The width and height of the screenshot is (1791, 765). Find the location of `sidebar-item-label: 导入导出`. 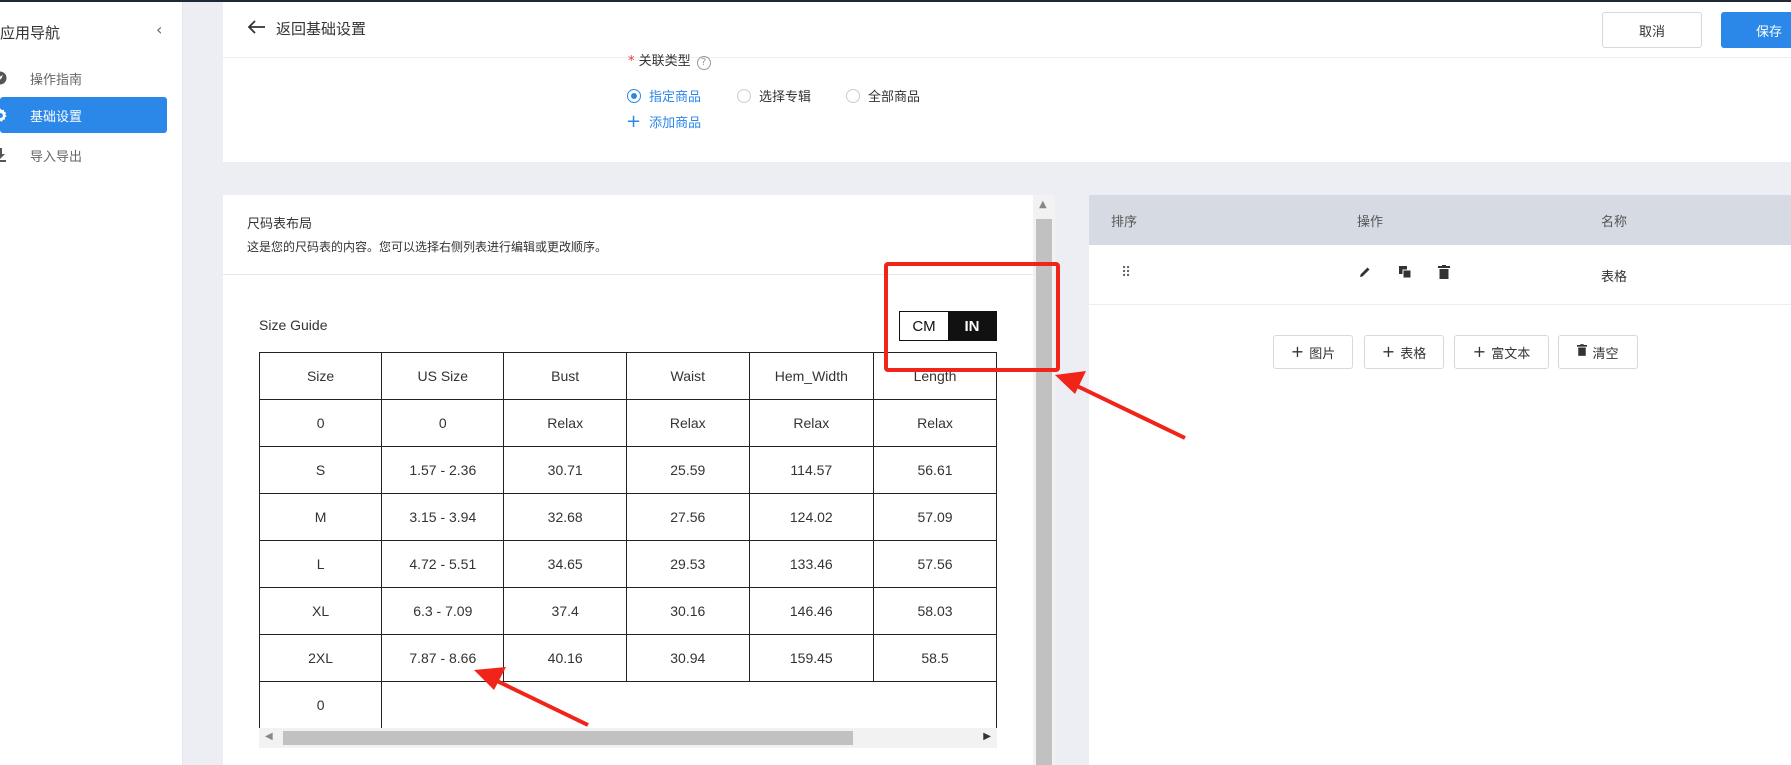

sidebar-item-label: 导入导出 is located at coordinates (56, 157).